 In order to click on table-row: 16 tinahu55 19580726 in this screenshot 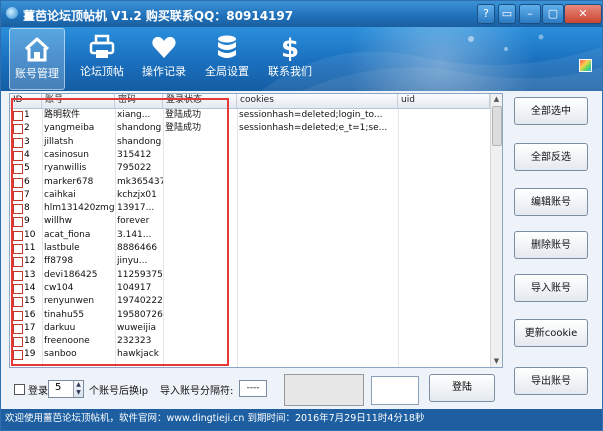, I will do `click(250, 315)`.